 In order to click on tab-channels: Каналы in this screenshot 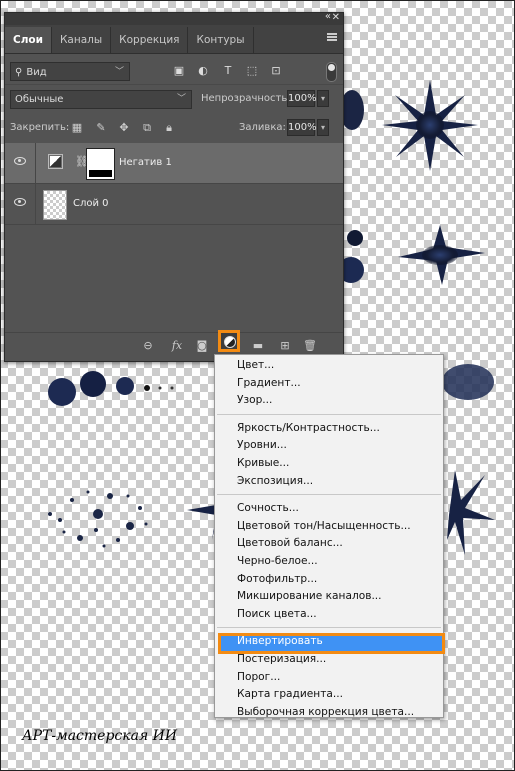, I will do `click(82, 40)`.